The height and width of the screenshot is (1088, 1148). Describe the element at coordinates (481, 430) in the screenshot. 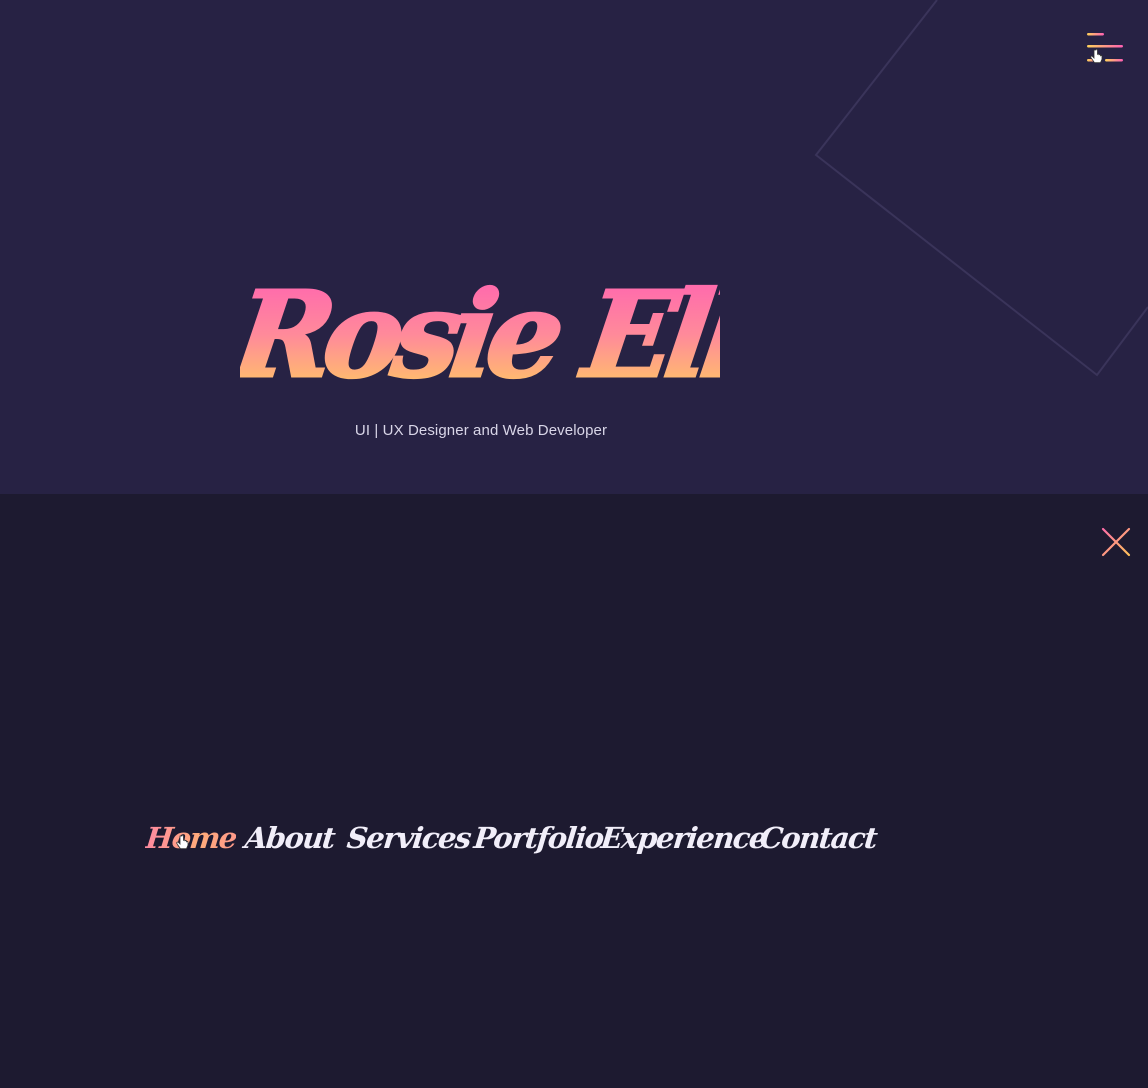

I see `hero-subtitle: UI | UX Designer and Web Developer` at that location.